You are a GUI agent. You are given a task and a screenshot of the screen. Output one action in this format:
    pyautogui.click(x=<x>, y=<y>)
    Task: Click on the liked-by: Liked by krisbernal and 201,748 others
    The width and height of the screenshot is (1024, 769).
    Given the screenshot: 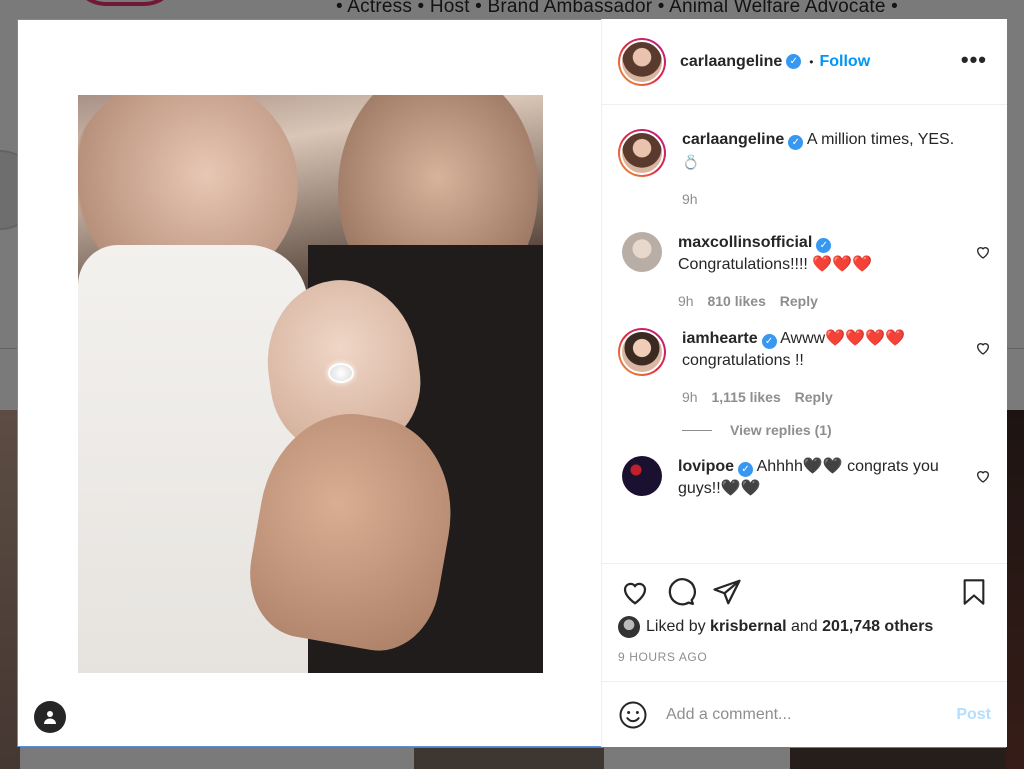 What is the action you would take?
    pyautogui.click(x=804, y=627)
    